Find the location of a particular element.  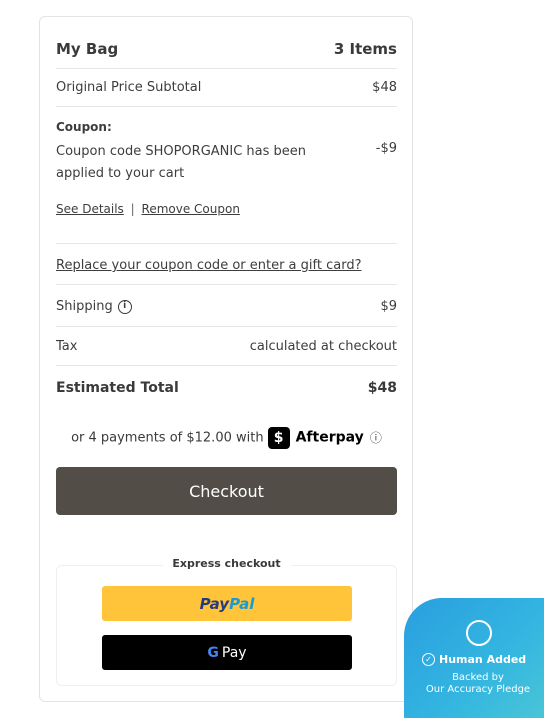

shipping-row: Shipping i $9 is located at coordinates (226, 306).